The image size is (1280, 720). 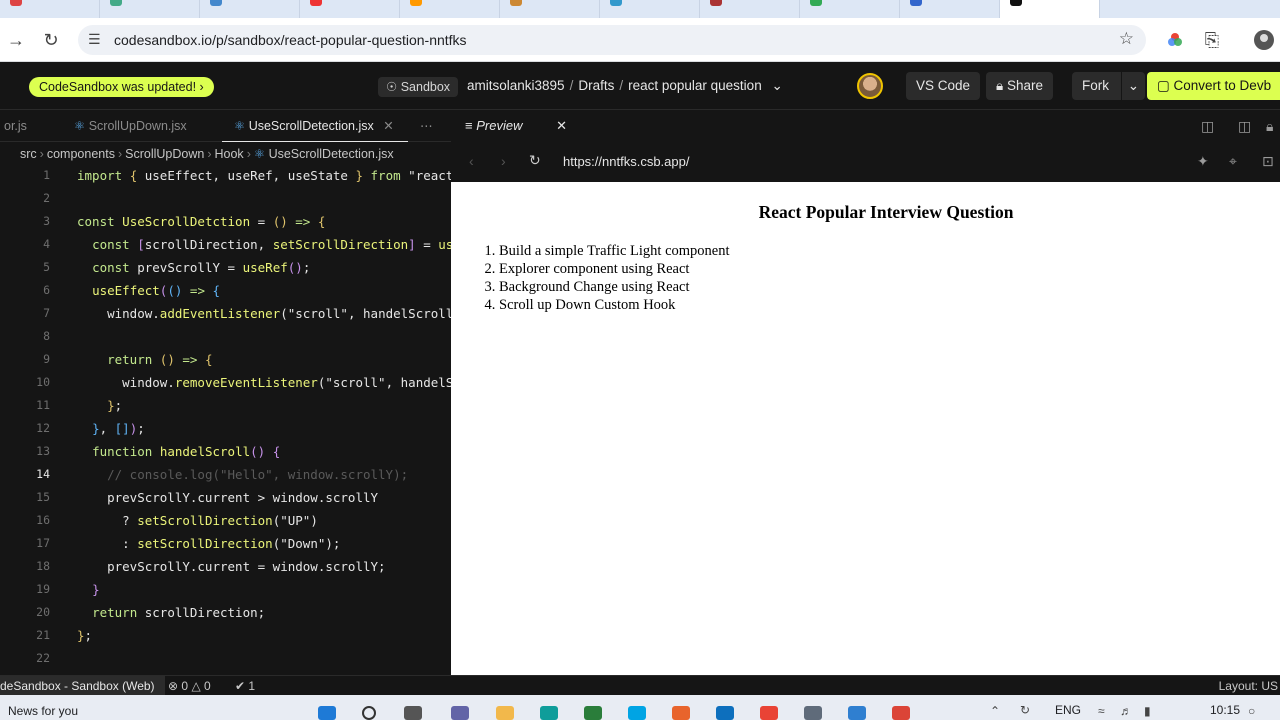 What do you see at coordinates (369, 713) in the screenshot?
I see `search-icon` at bounding box center [369, 713].